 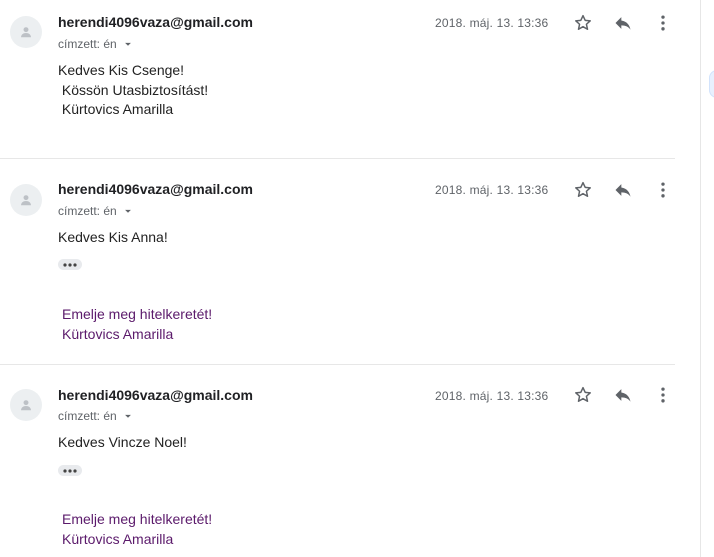 I want to click on message-greeting: Kedves Vincze Noel!, so click(x=122, y=442).